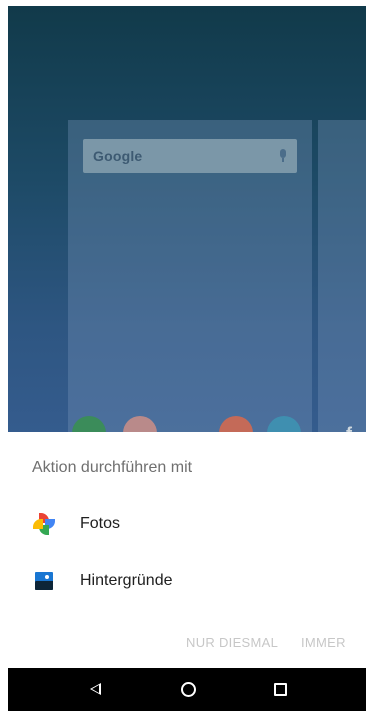  What do you see at coordinates (280, 689) in the screenshot?
I see `recents-square-icon` at bounding box center [280, 689].